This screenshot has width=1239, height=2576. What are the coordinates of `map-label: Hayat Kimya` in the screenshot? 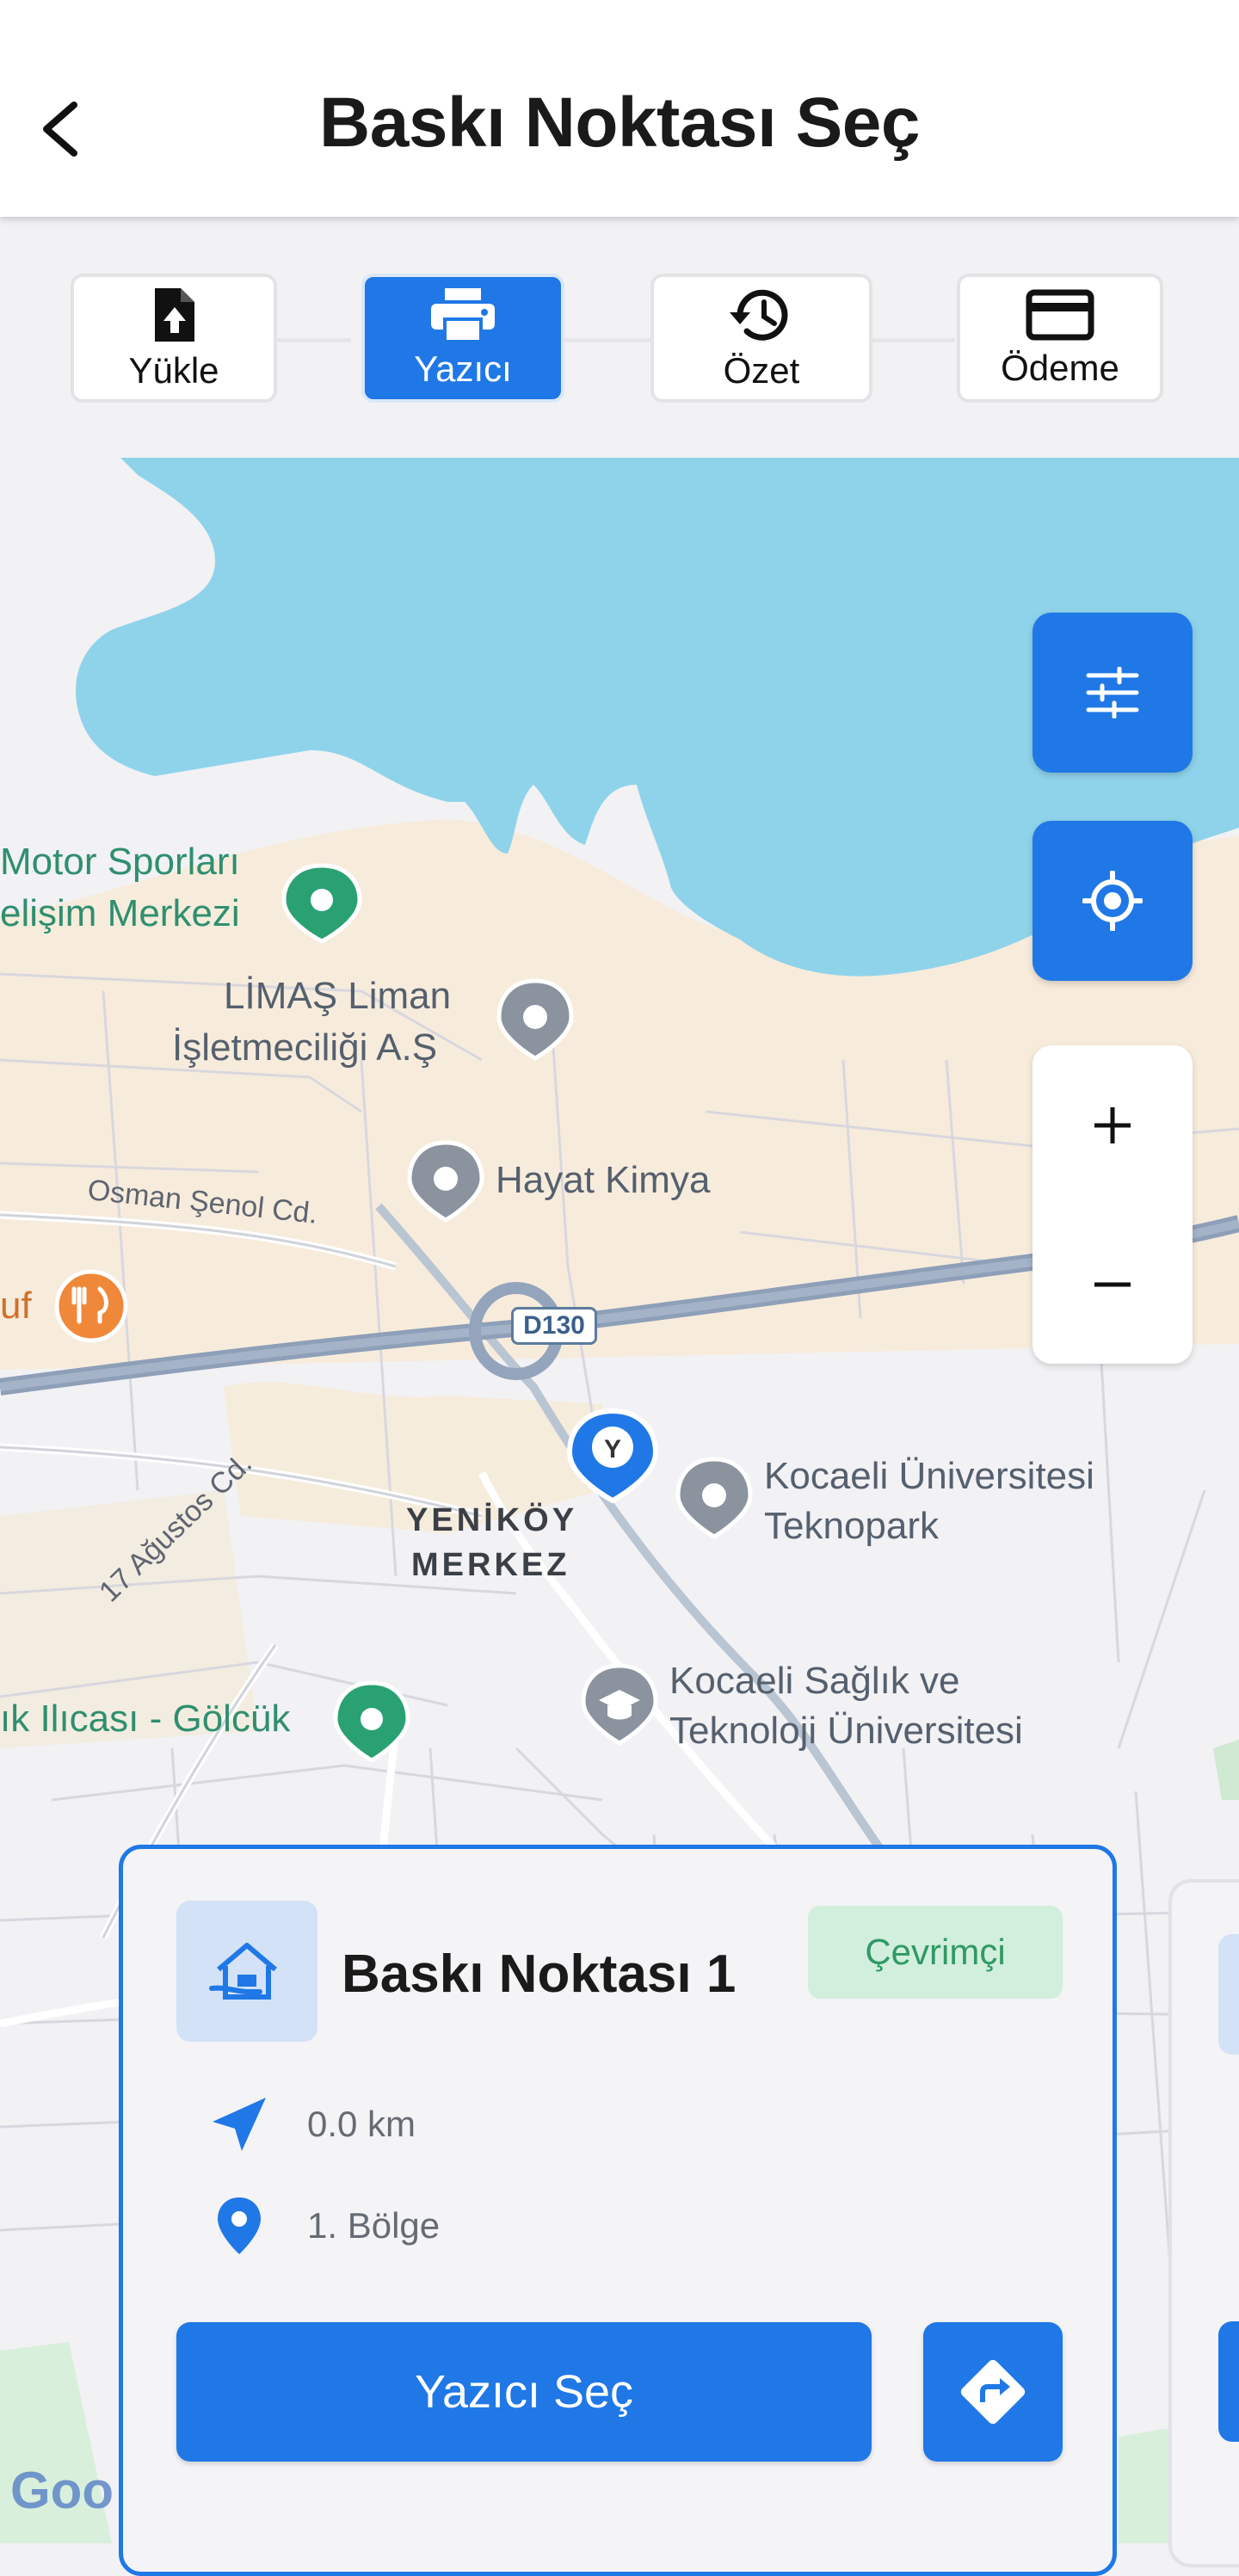 It's located at (603, 1180).